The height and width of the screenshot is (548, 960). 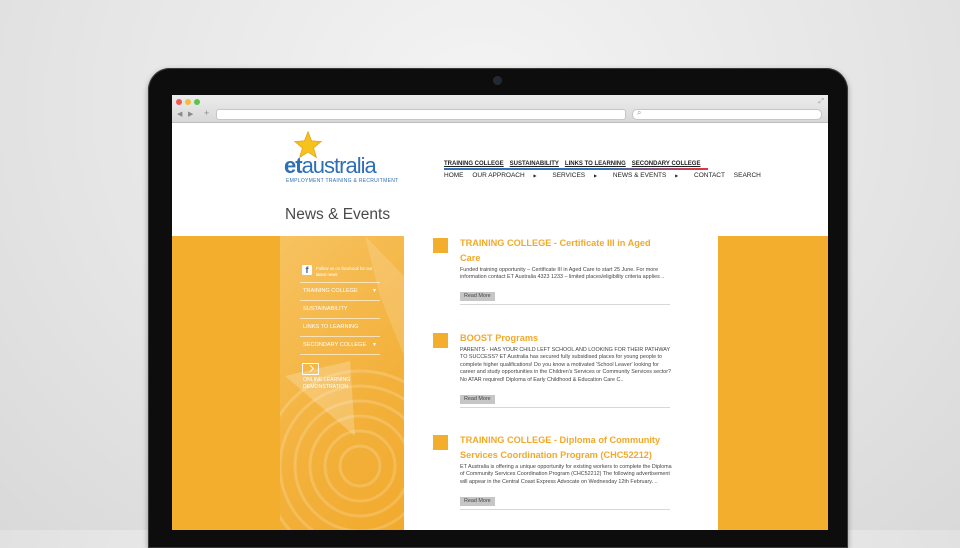 I want to click on top-link-links-to-learning: LINKS TO LEARNING, so click(x=595, y=164).